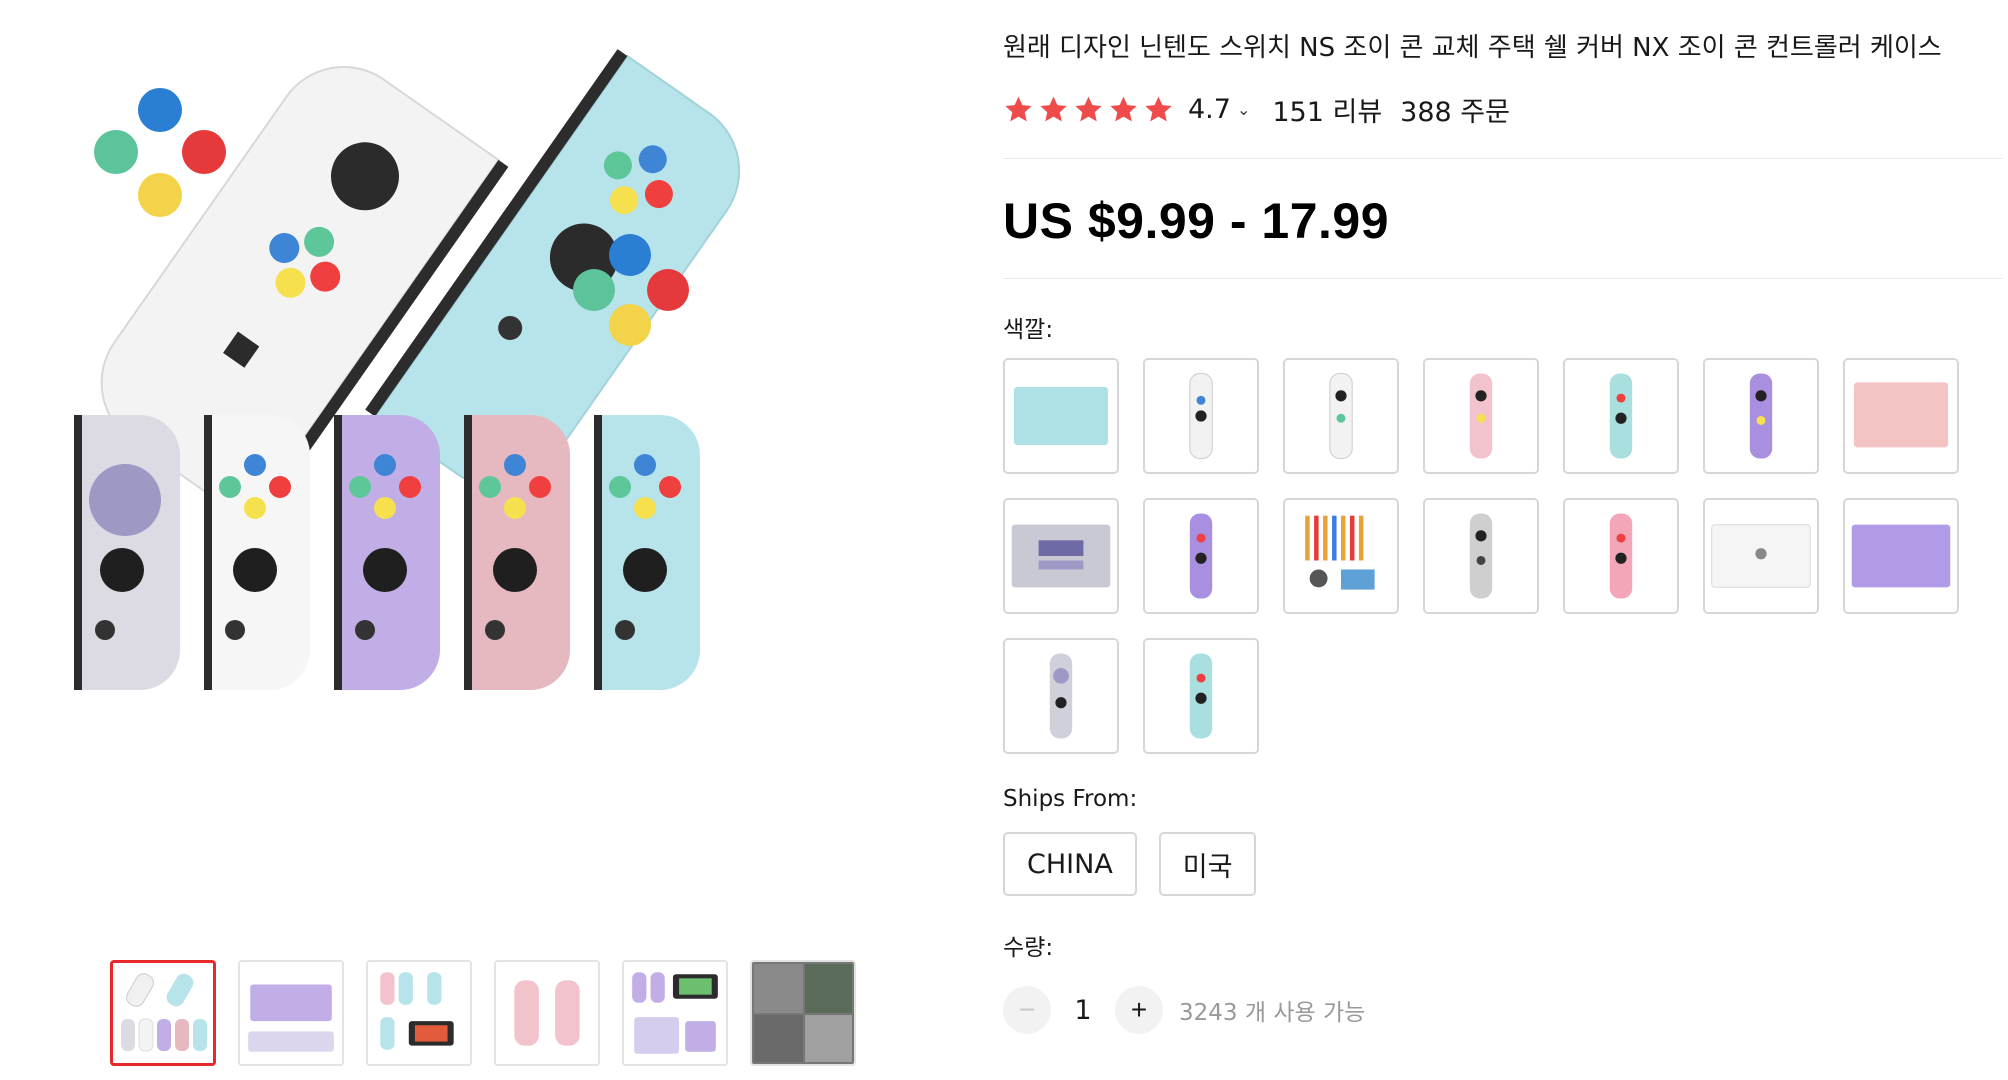 The width and height of the screenshot is (2008, 1080). I want to click on quantity-label: 수량:, so click(1028, 948).